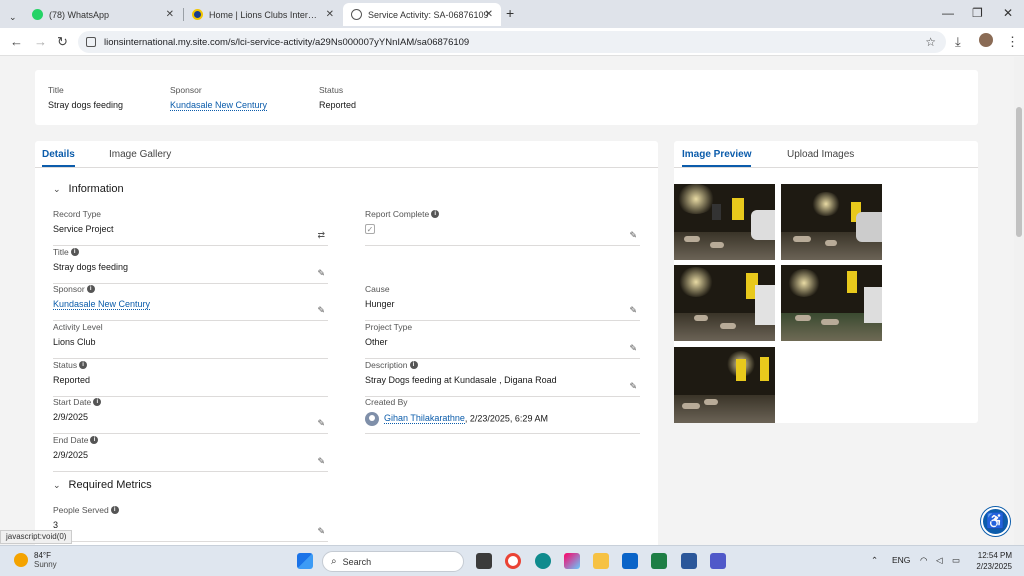 The image size is (1024, 576). I want to click on restore-button: ❐, so click(977, 13).